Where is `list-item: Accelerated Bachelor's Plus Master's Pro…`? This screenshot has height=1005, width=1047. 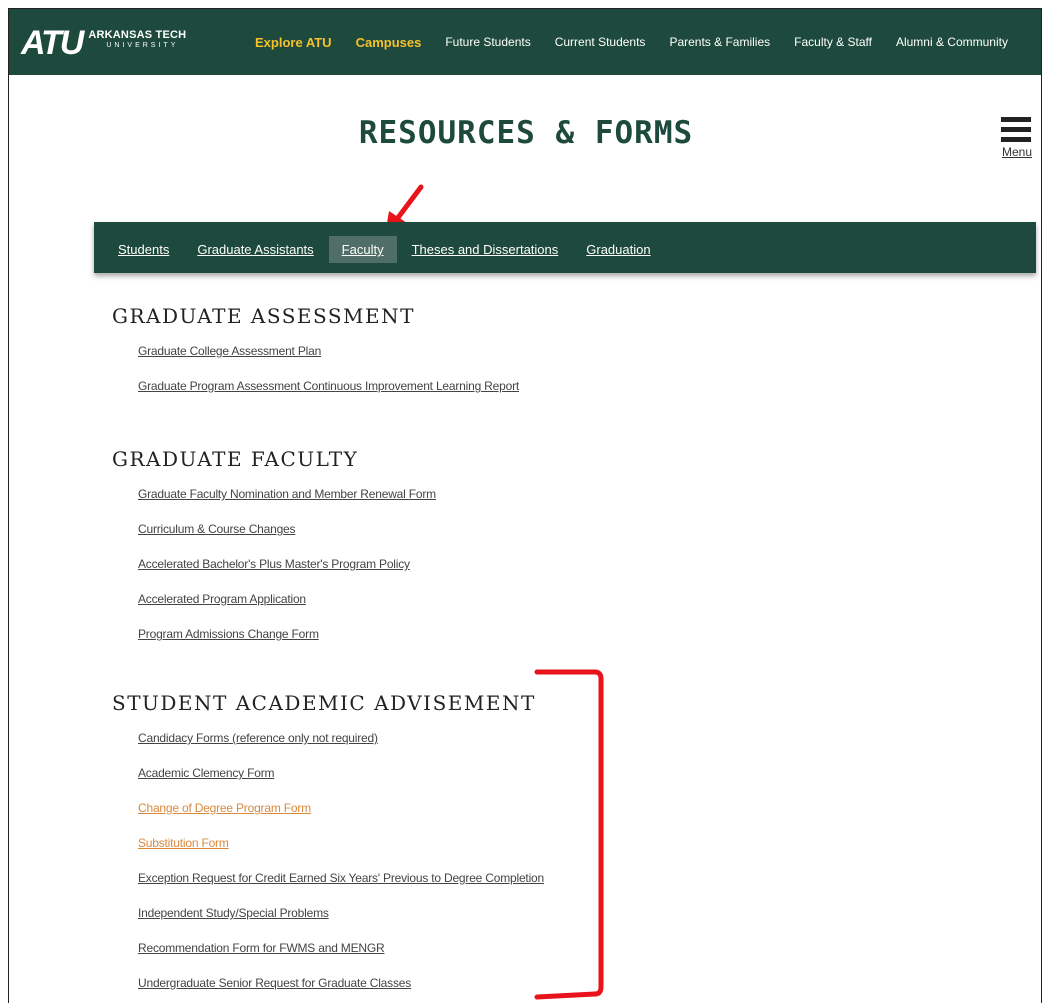
list-item: Accelerated Bachelor's Plus Master's Pro… is located at coordinates (287, 572).